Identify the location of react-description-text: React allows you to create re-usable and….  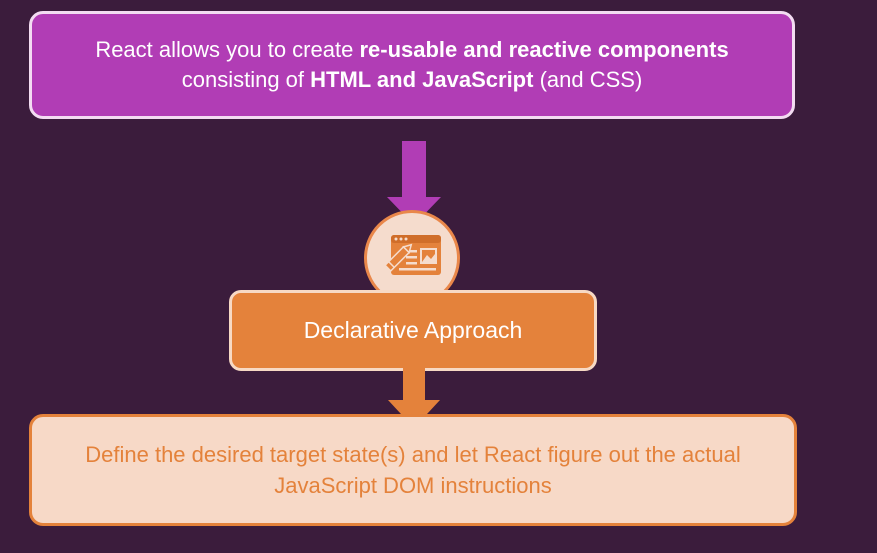
(411, 65).